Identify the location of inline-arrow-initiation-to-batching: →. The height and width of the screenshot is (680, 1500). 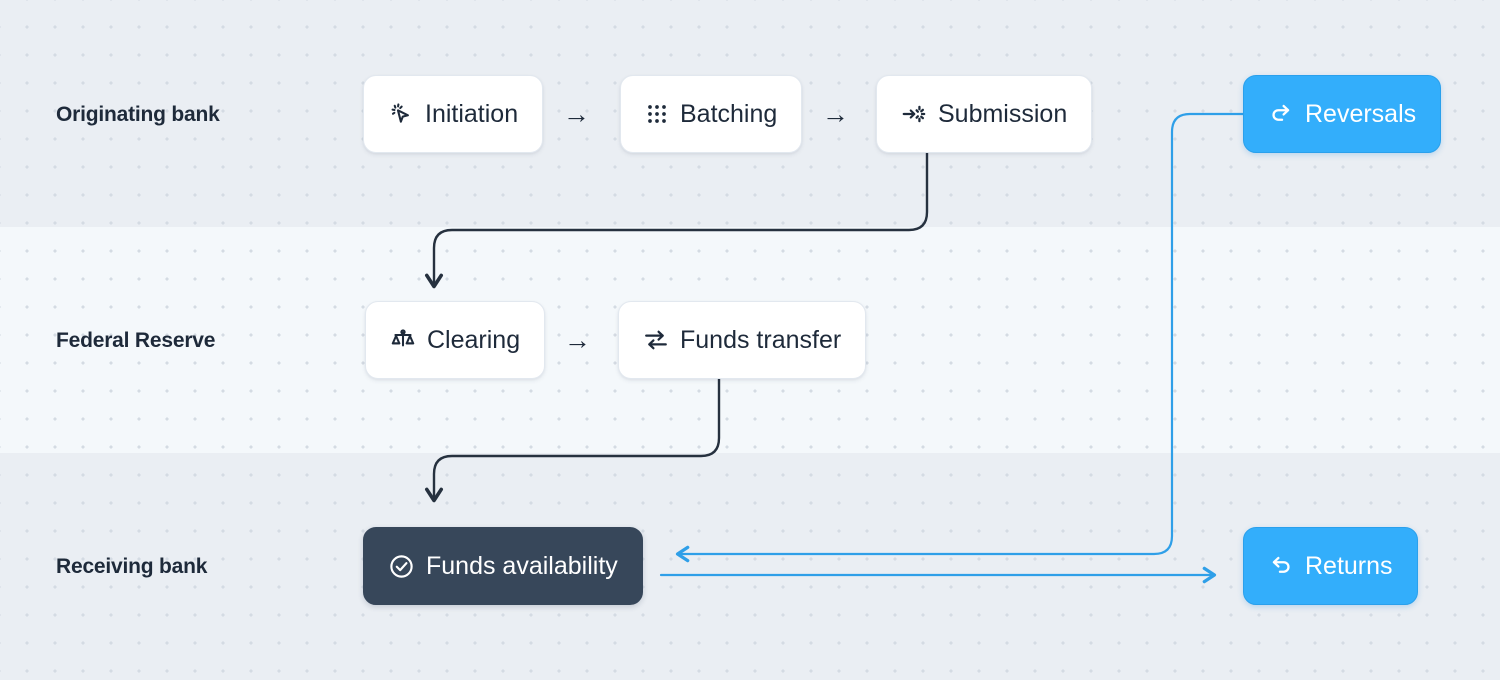
(576, 114).